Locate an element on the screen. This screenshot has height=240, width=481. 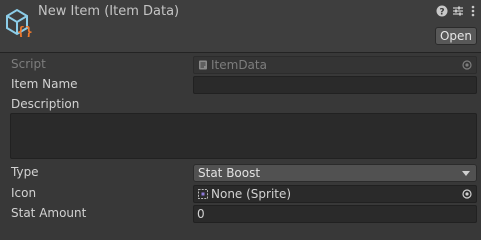
type-selected-value: Stat Boost is located at coordinates (229, 173).